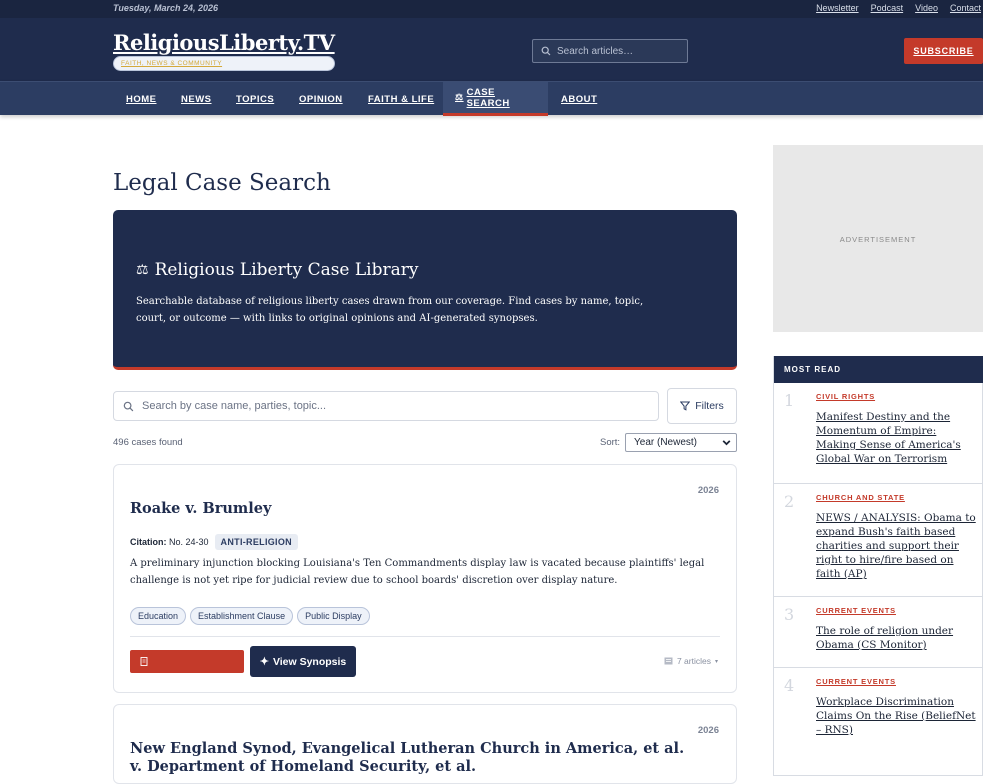  What do you see at coordinates (789, 501) in the screenshot?
I see `rank-number: 2` at bounding box center [789, 501].